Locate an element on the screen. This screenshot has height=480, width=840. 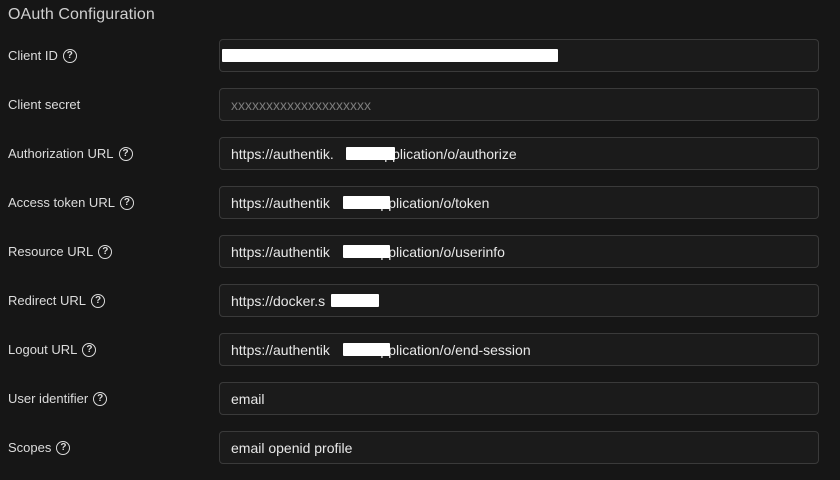
client-id-label-wrap: Client ID ? is located at coordinates (42, 55).